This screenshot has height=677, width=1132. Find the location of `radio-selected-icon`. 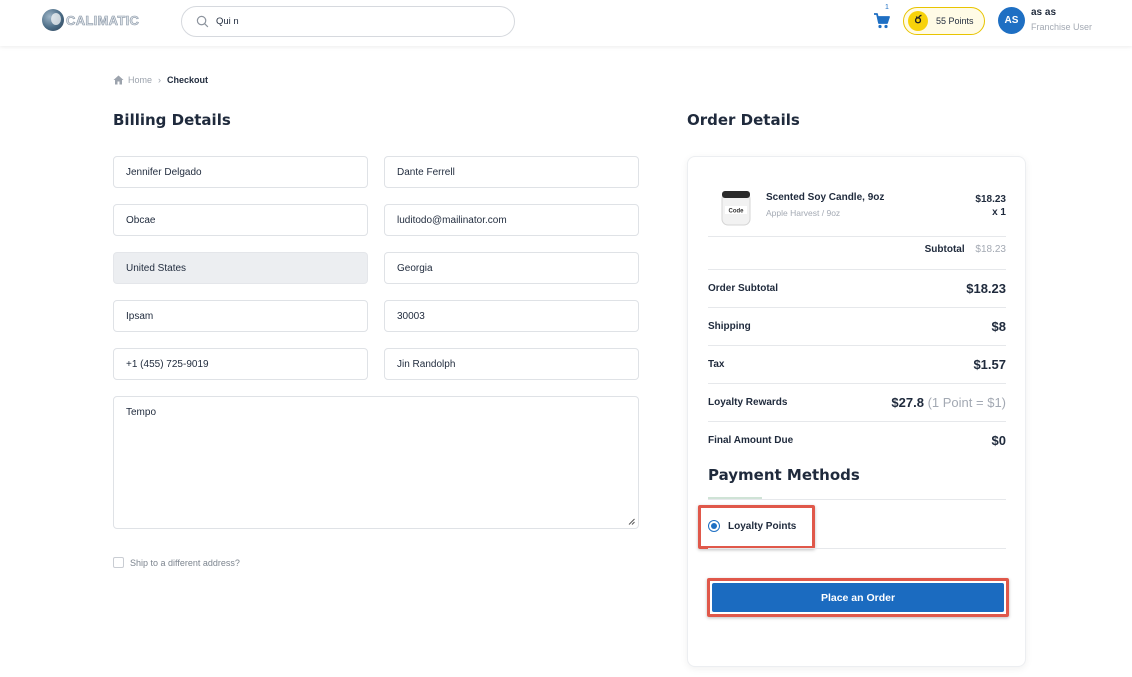

radio-selected-icon is located at coordinates (714, 526).